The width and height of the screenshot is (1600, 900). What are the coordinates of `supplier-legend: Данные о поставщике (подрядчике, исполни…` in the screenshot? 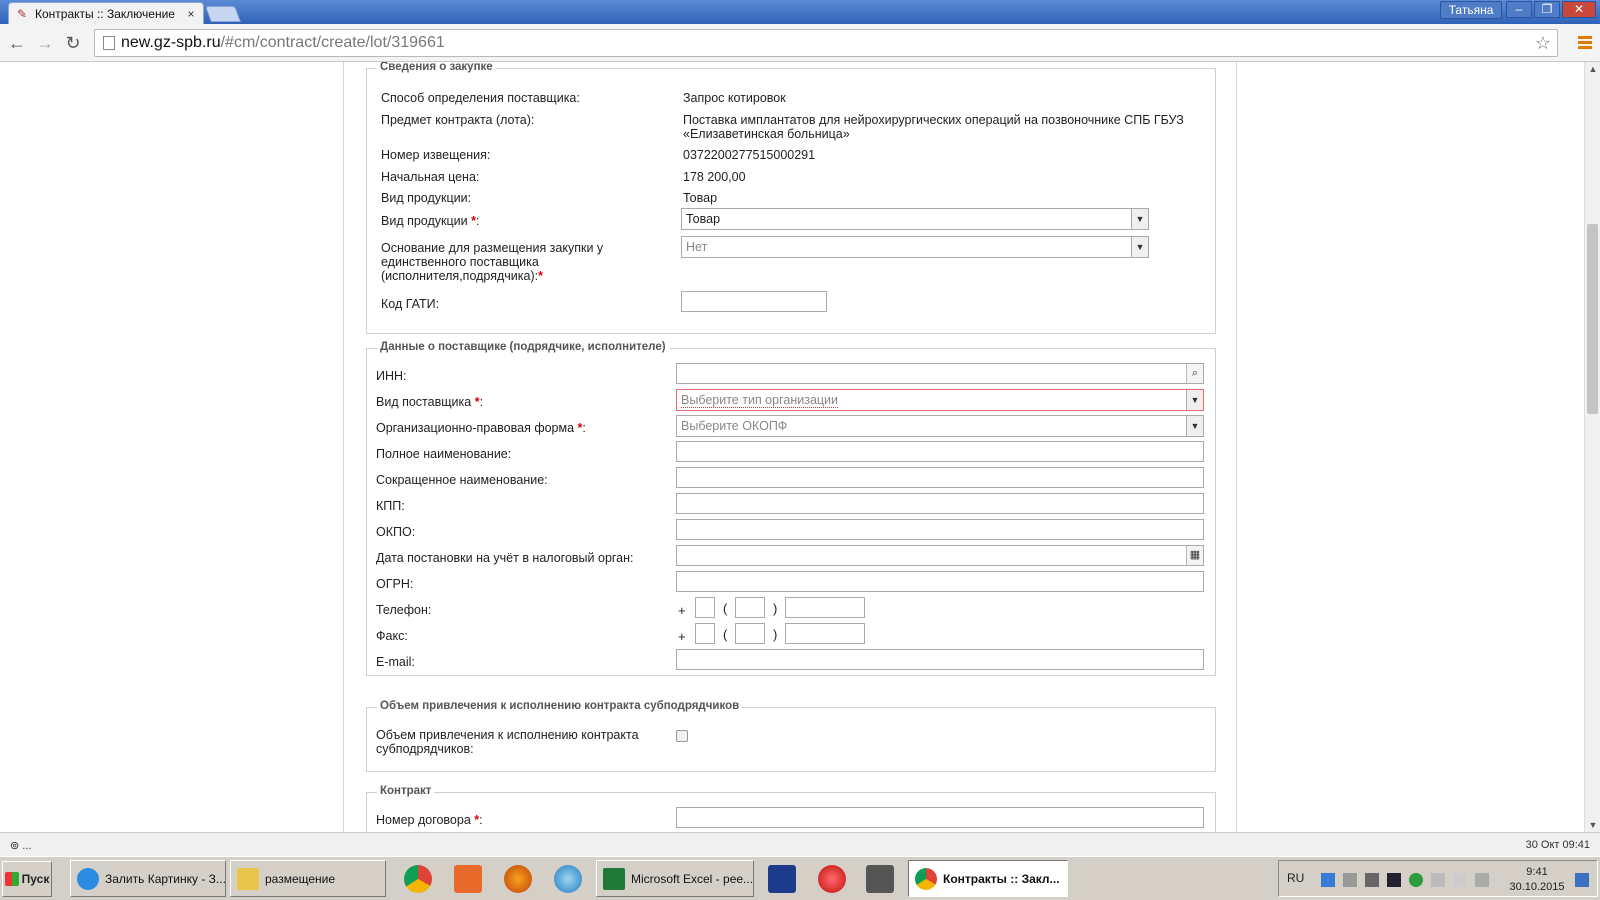 It's located at (523, 347).